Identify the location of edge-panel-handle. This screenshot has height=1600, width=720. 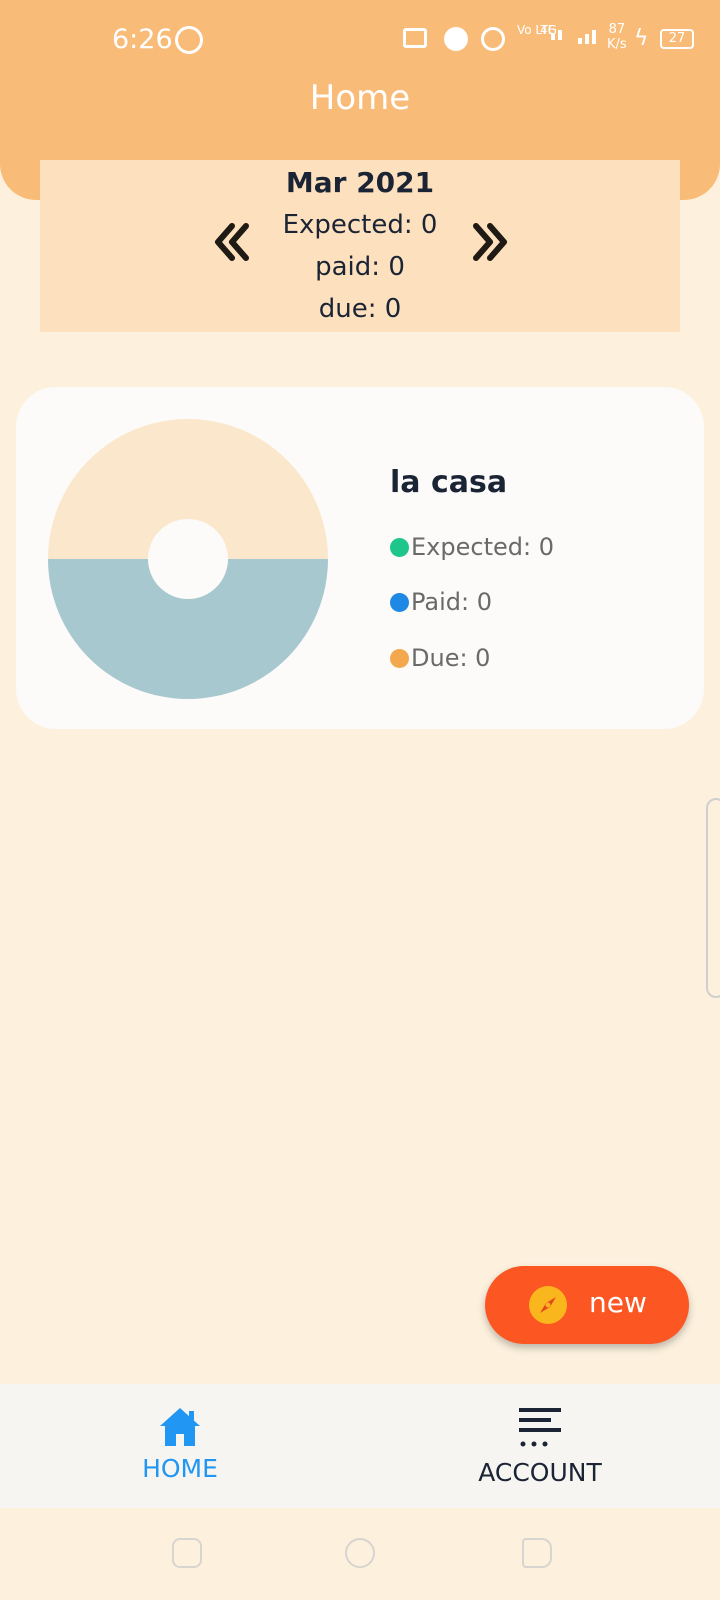
(713, 898).